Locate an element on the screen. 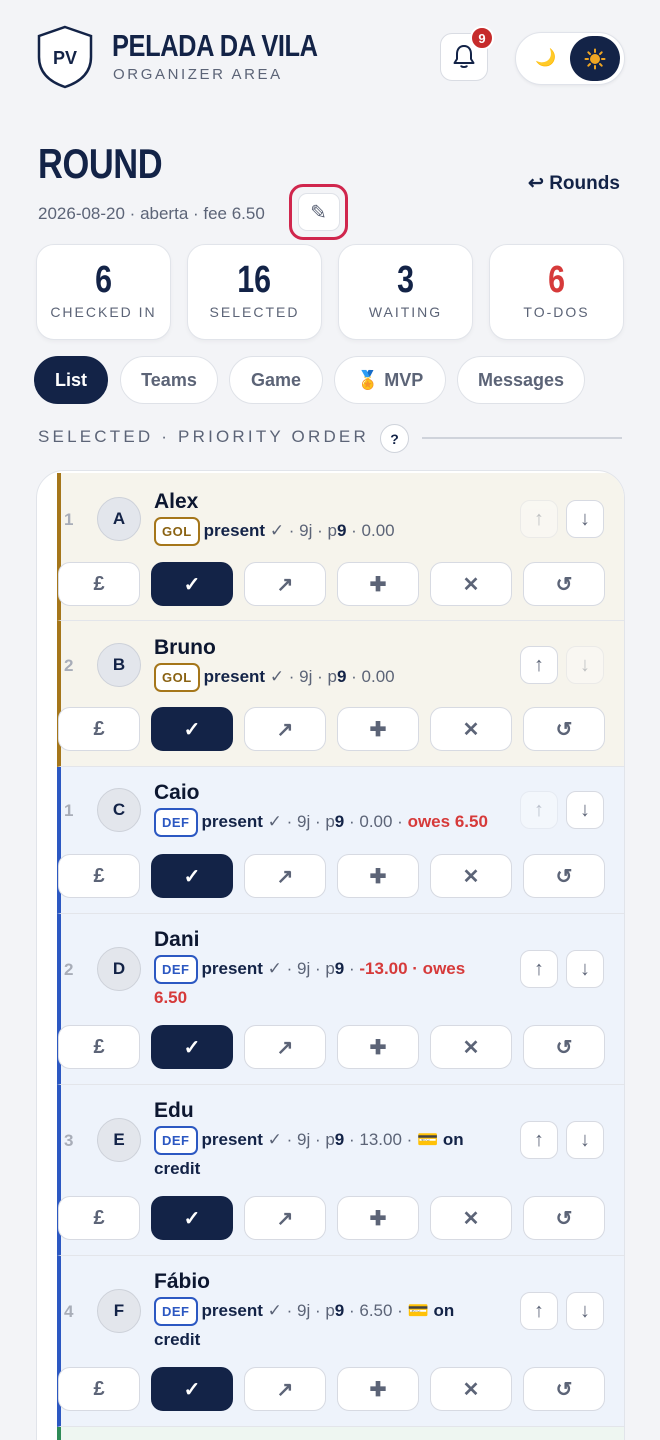 The height and width of the screenshot is (1440, 660). tab-messages: Messages is located at coordinates (521, 380).